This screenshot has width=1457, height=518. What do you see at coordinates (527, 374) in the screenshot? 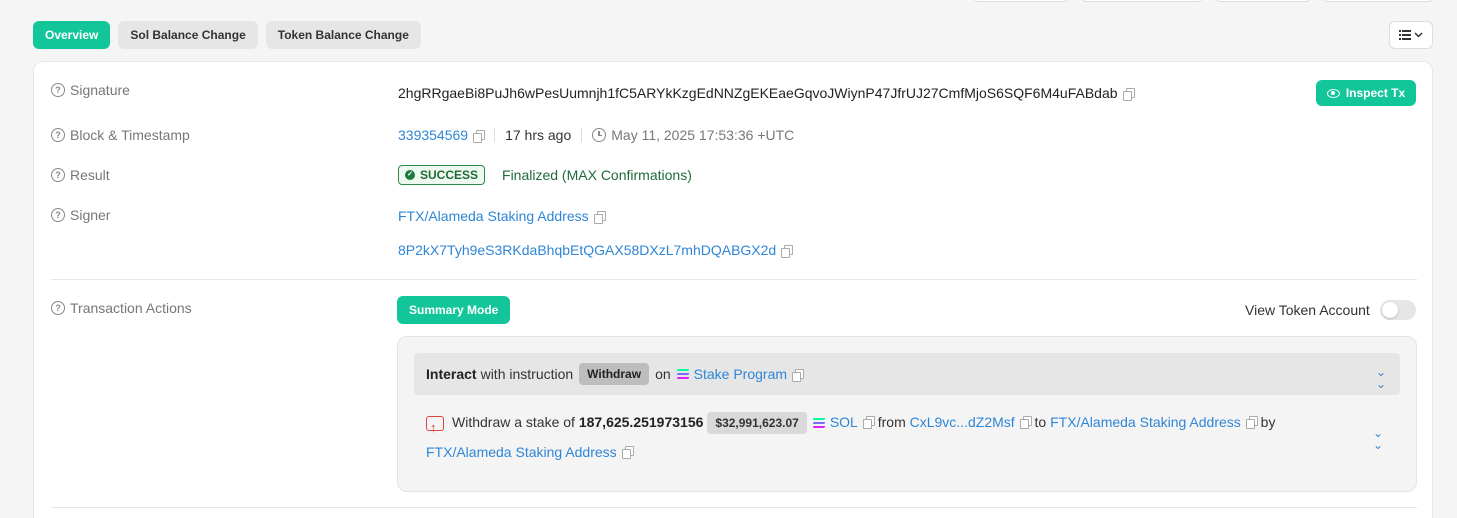
I see `with-instruction-label: with instruction` at bounding box center [527, 374].